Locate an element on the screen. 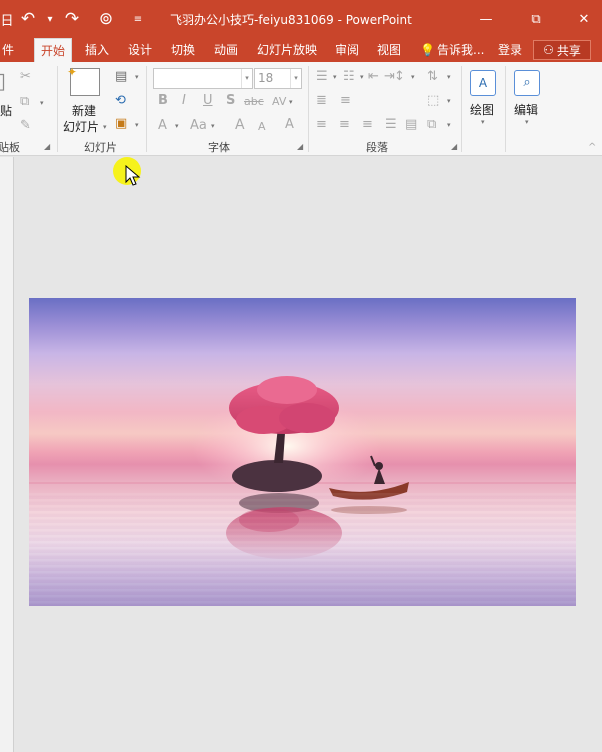 This screenshot has height=752, width=602. align-vertical-dropdown-icon: ▾ is located at coordinates (449, 101).